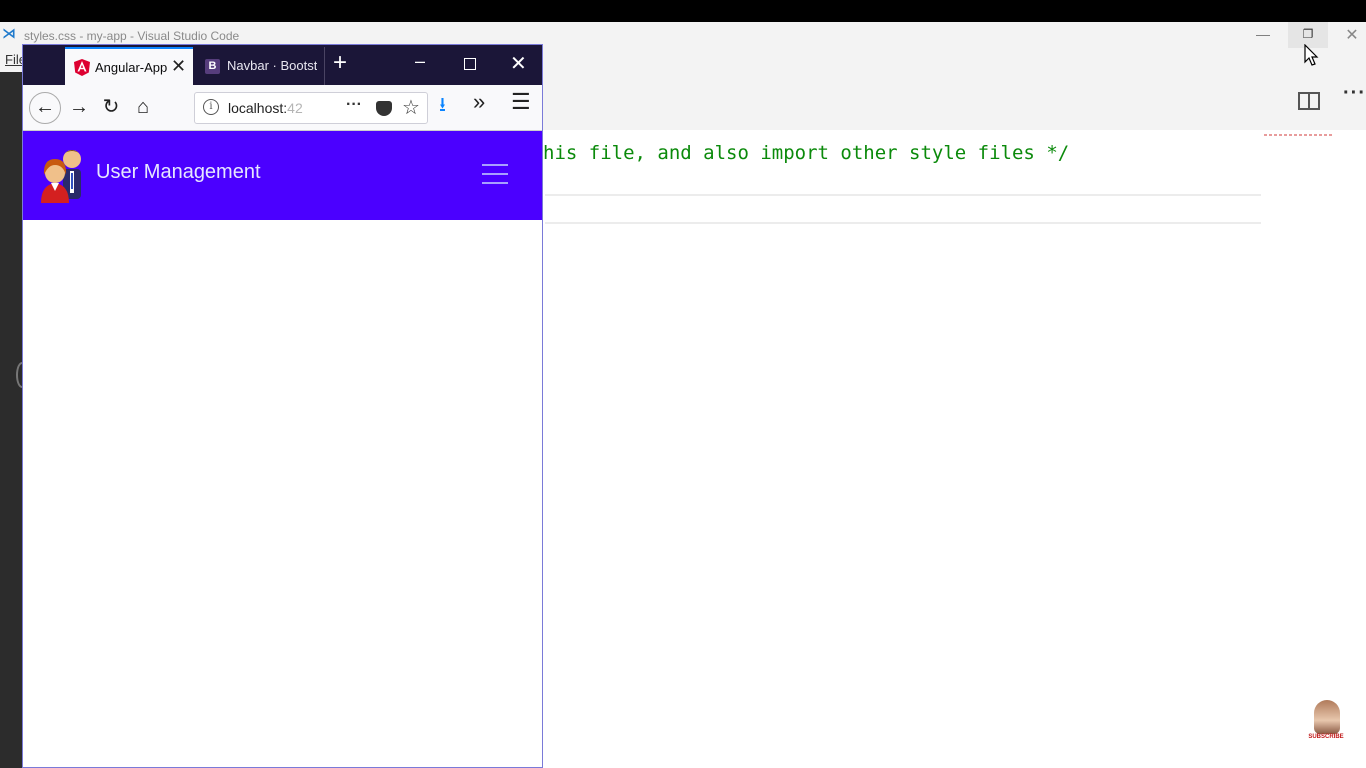 The height and width of the screenshot is (768, 1366). Describe the element at coordinates (1311, 55) in the screenshot. I see `mouse-cursor-icon` at that location.